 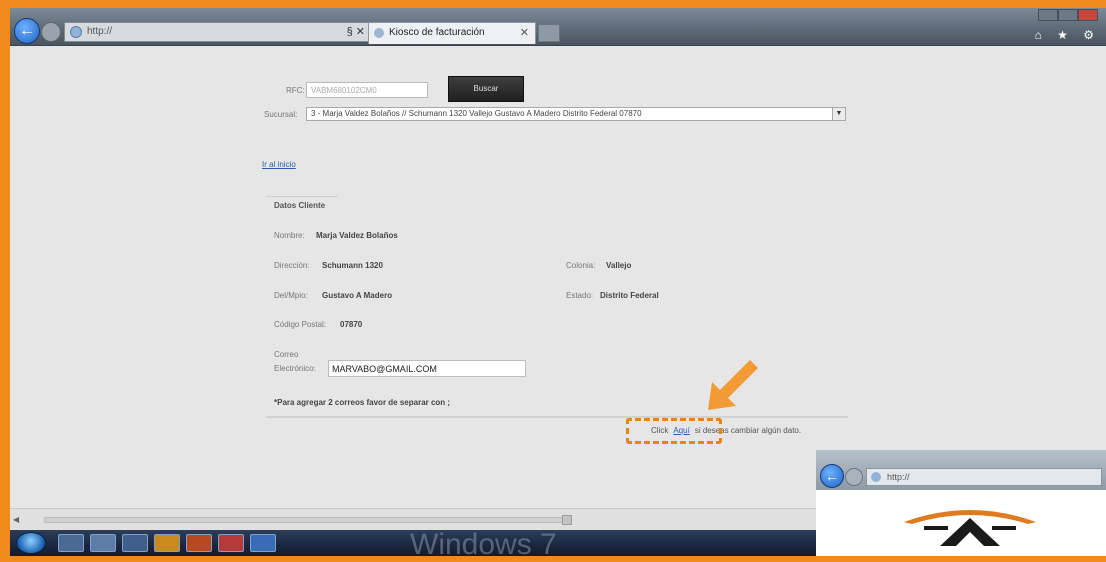 What do you see at coordinates (1068, 15) in the screenshot?
I see `maximize-icon` at bounding box center [1068, 15].